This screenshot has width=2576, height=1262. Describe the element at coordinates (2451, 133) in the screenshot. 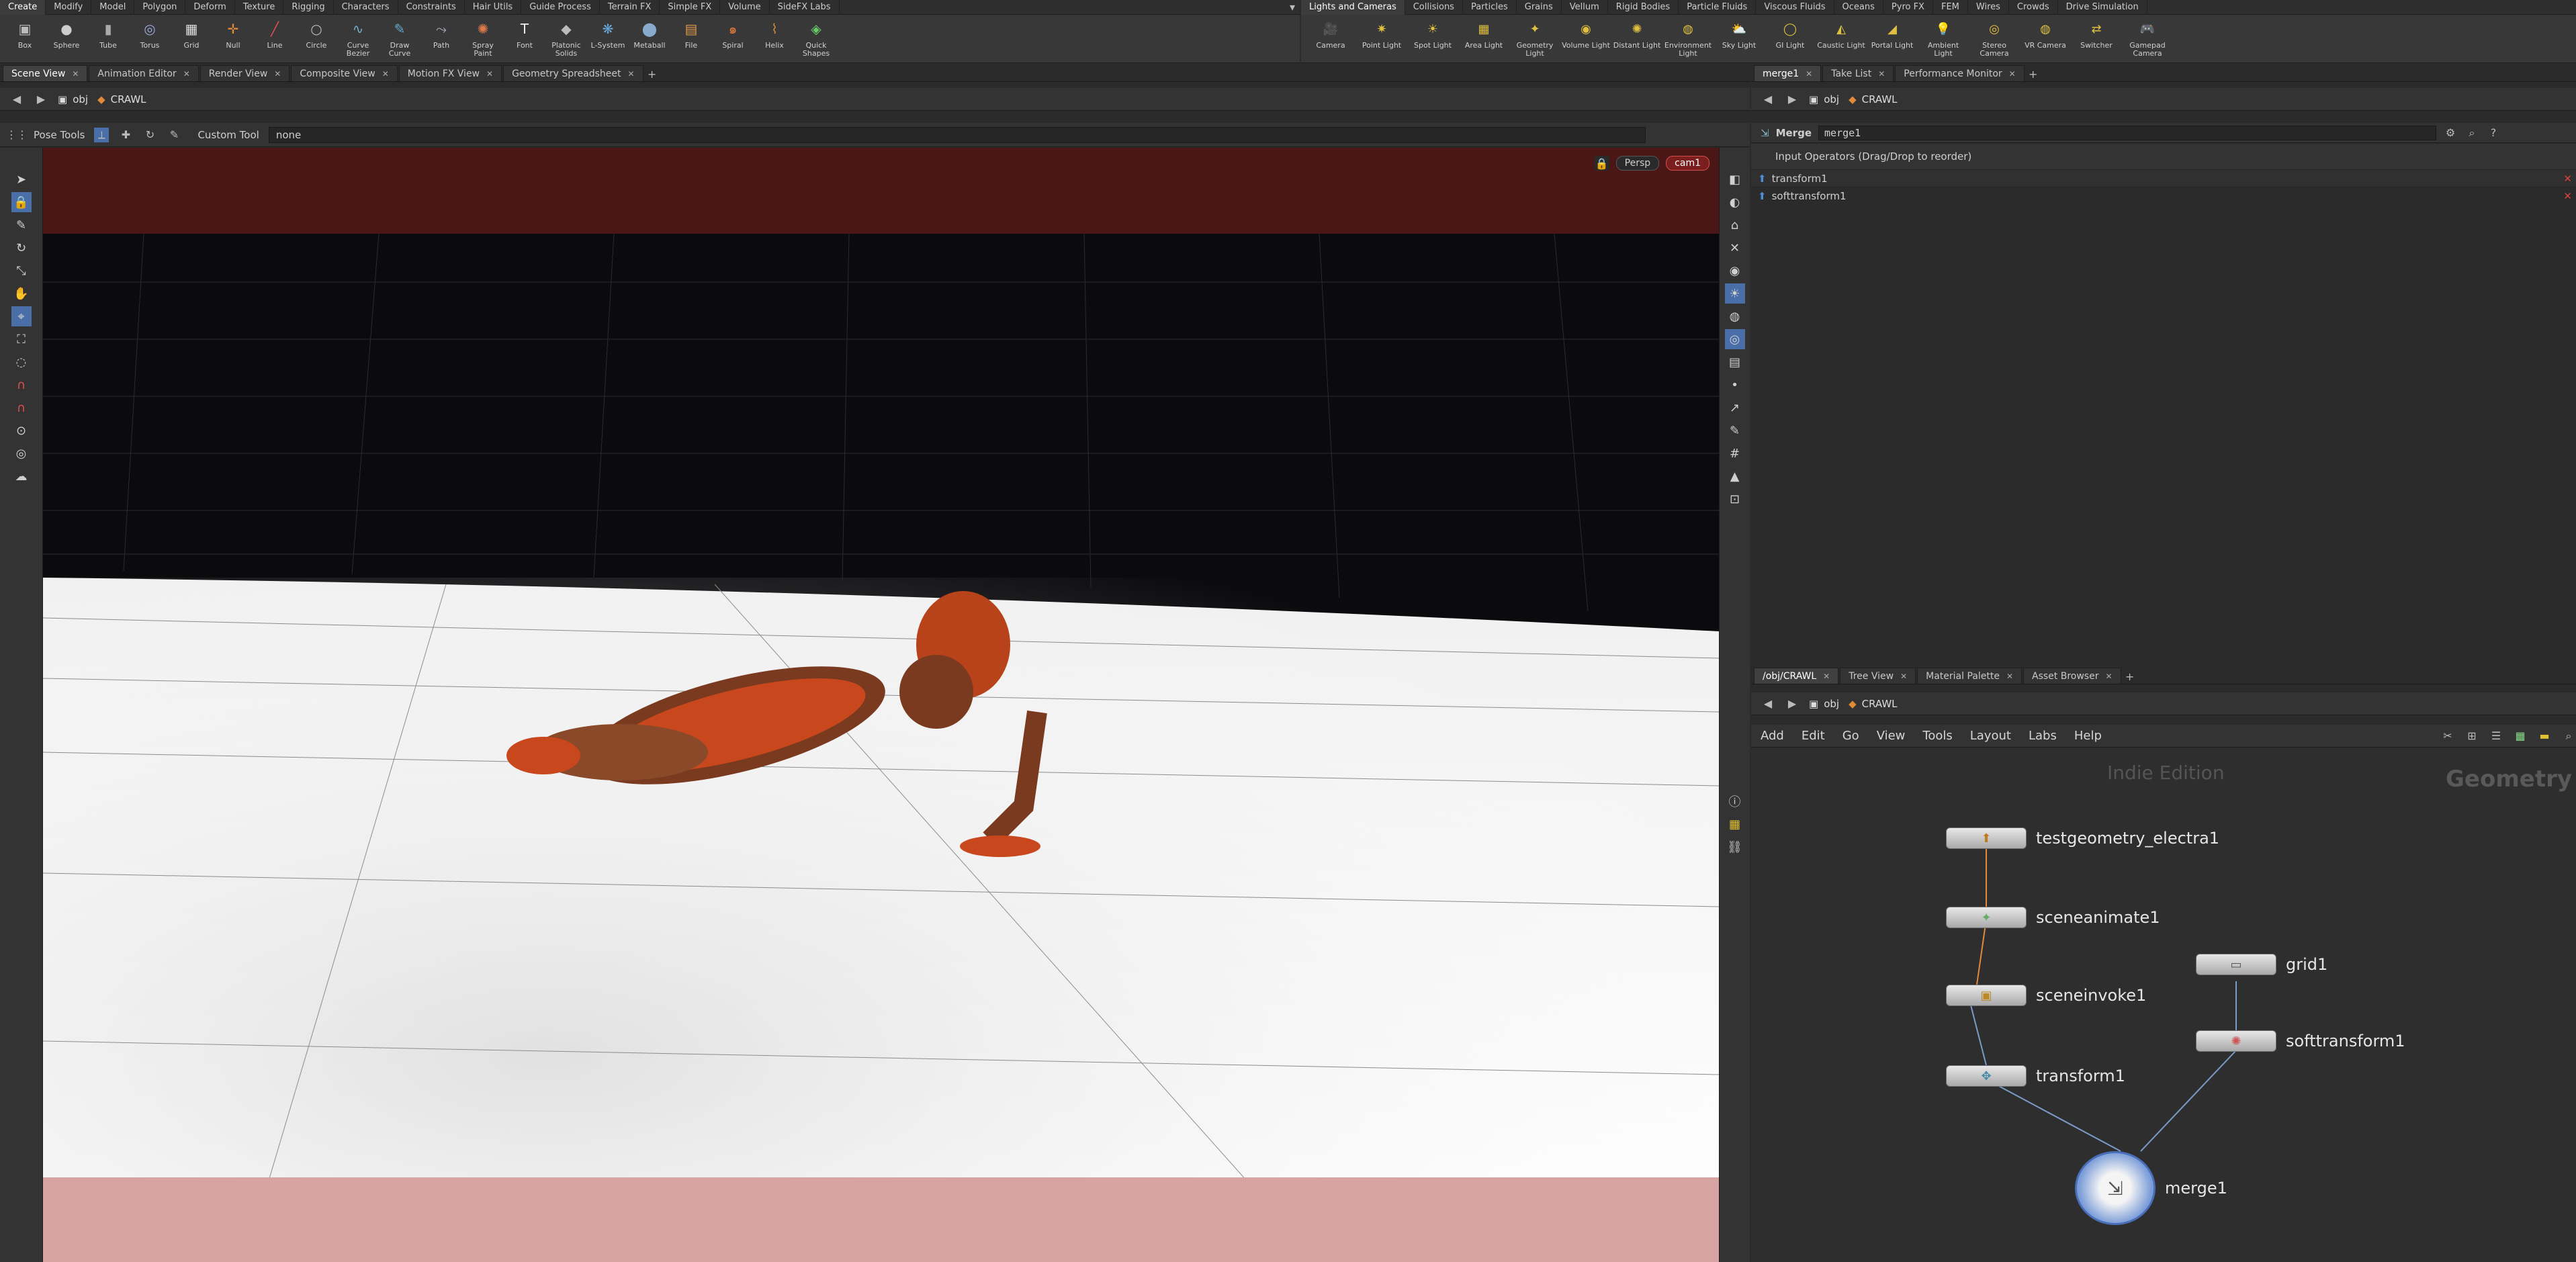

I see `gear-icon: ⚙` at that location.